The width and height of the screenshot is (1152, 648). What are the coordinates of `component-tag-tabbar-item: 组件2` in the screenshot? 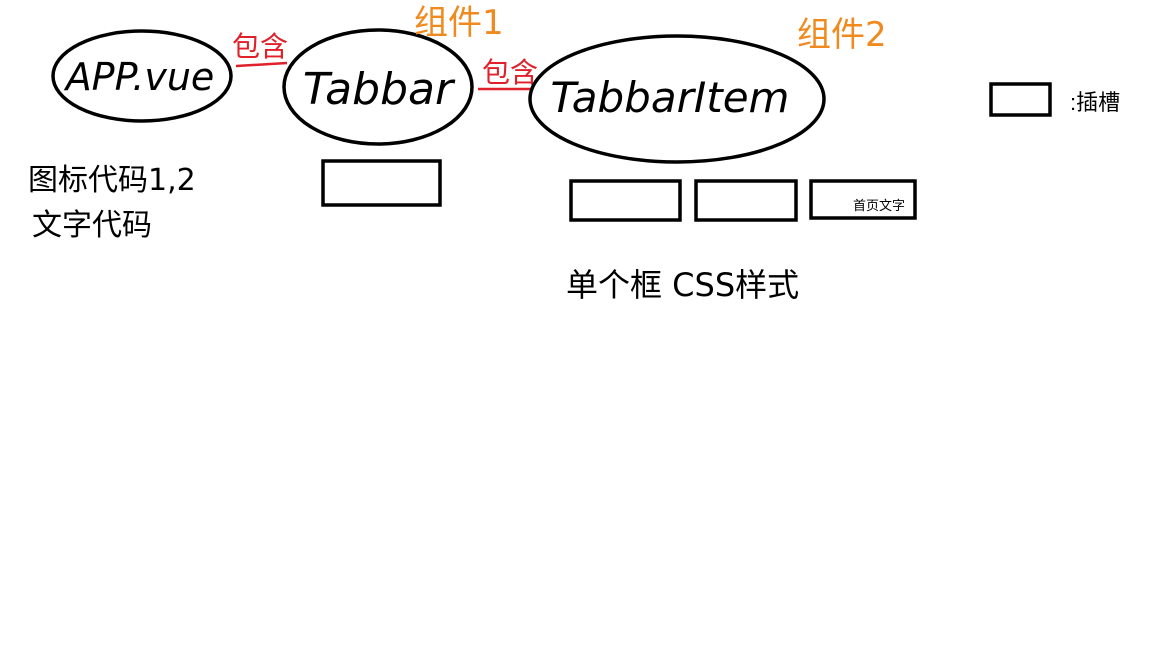 It's located at (842, 35).